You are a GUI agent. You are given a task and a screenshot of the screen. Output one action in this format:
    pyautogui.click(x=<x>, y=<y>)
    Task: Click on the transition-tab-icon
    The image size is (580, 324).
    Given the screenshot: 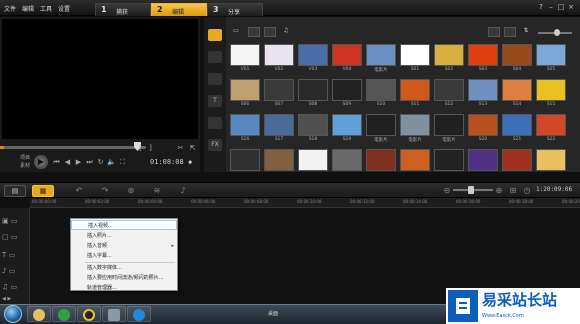 What is the action you would take?
    pyautogui.click(x=215, y=79)
    